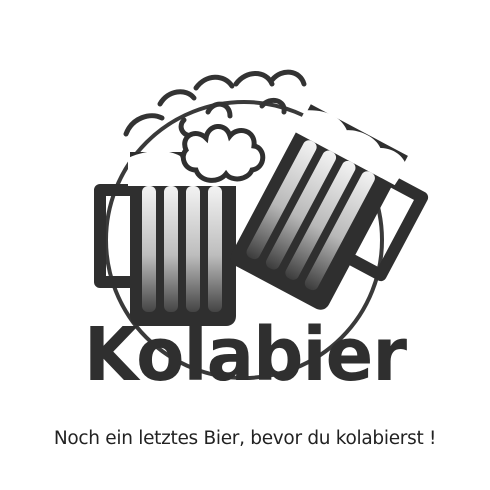 This screenshot has width=490, height=490. Describe the element at coordinates (245, 355) in the screenshot. I see `brand-name: Kolabier` at that location.